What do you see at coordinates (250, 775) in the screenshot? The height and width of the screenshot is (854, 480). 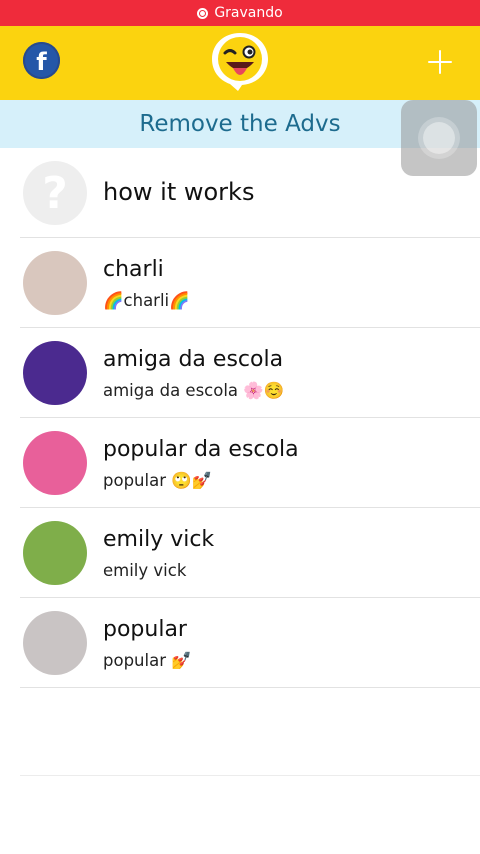 I see `list-end-divider` at bounding box center [250, 775].